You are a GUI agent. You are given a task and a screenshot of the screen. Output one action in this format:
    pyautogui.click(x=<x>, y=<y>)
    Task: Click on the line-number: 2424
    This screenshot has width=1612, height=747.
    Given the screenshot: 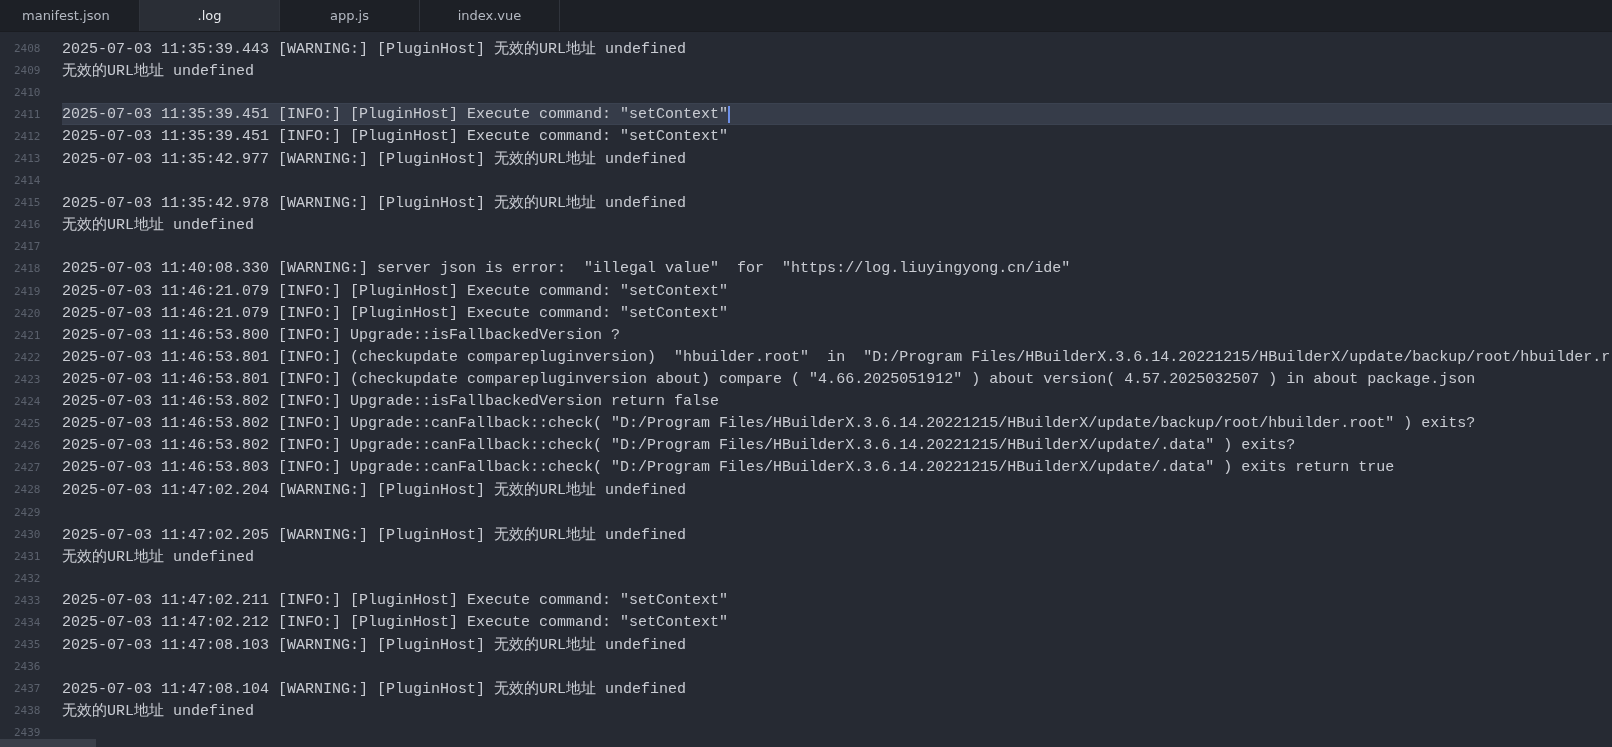 What is the action you would take?
    pyautogui.click(x=27, y=402)
    